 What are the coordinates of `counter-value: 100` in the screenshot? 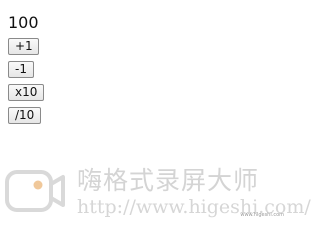 It's located at (23, 22).